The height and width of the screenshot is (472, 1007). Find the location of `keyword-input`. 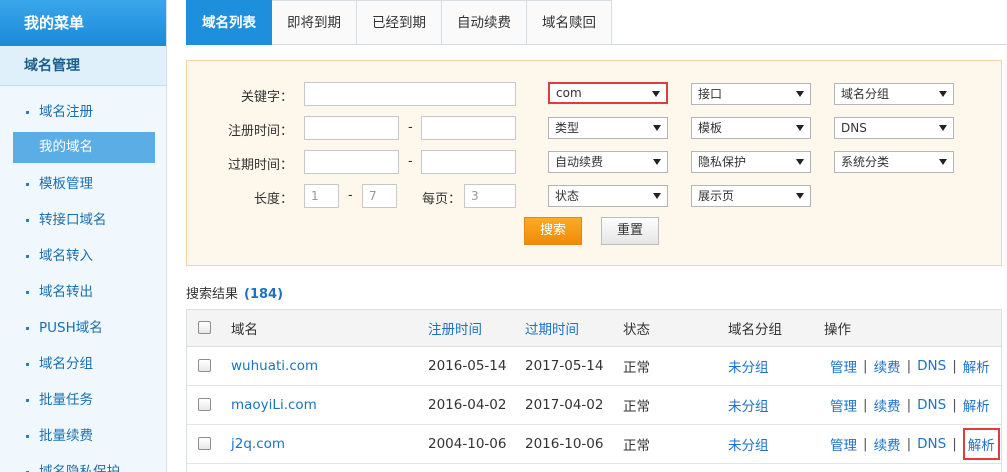

keyword-input is located at coordinates (410, 94).